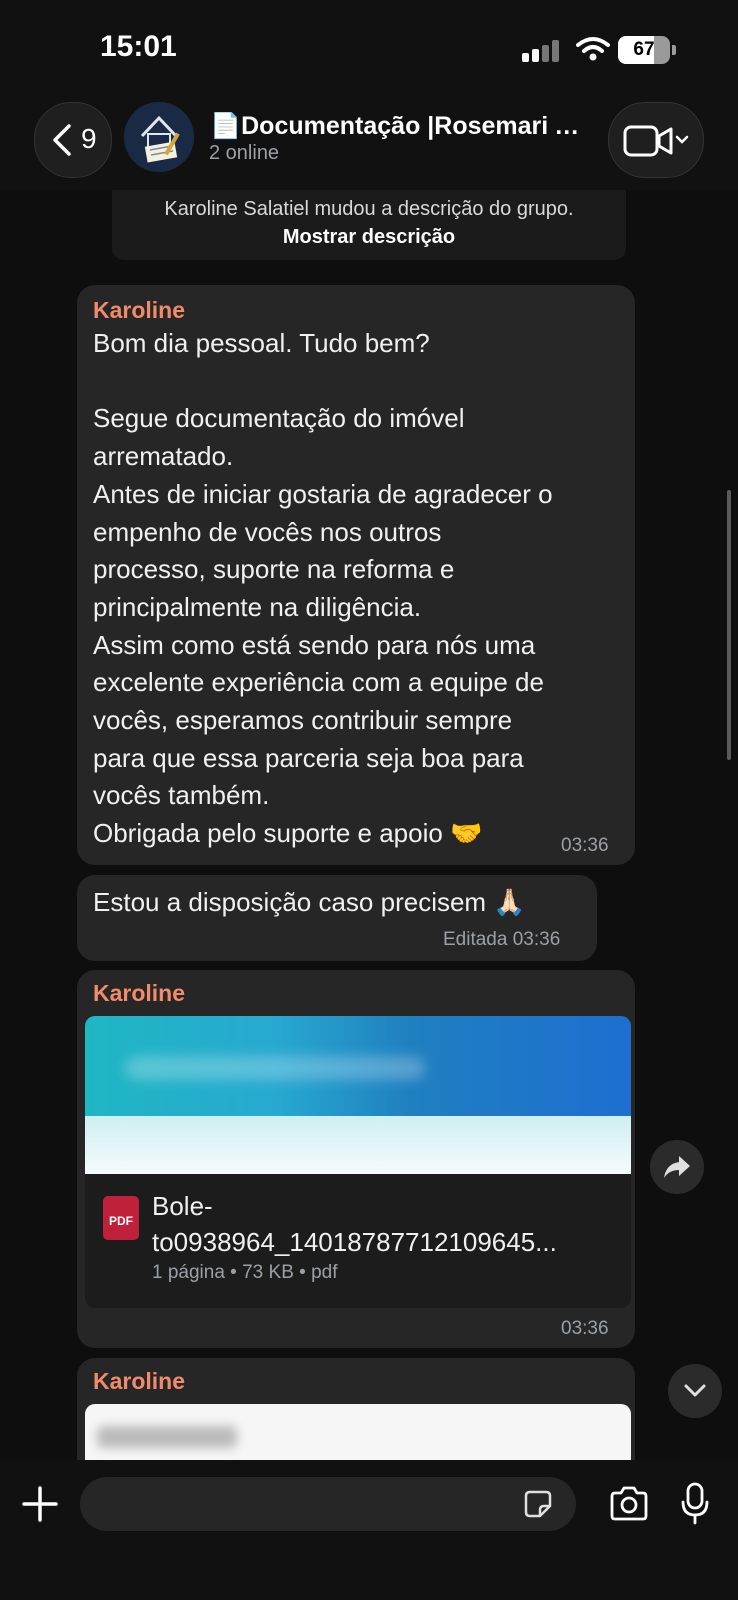 Image resolution: width=738 pixels, height=1600 pixels. I want to click on status-time: 15:01, so click(138, 46).